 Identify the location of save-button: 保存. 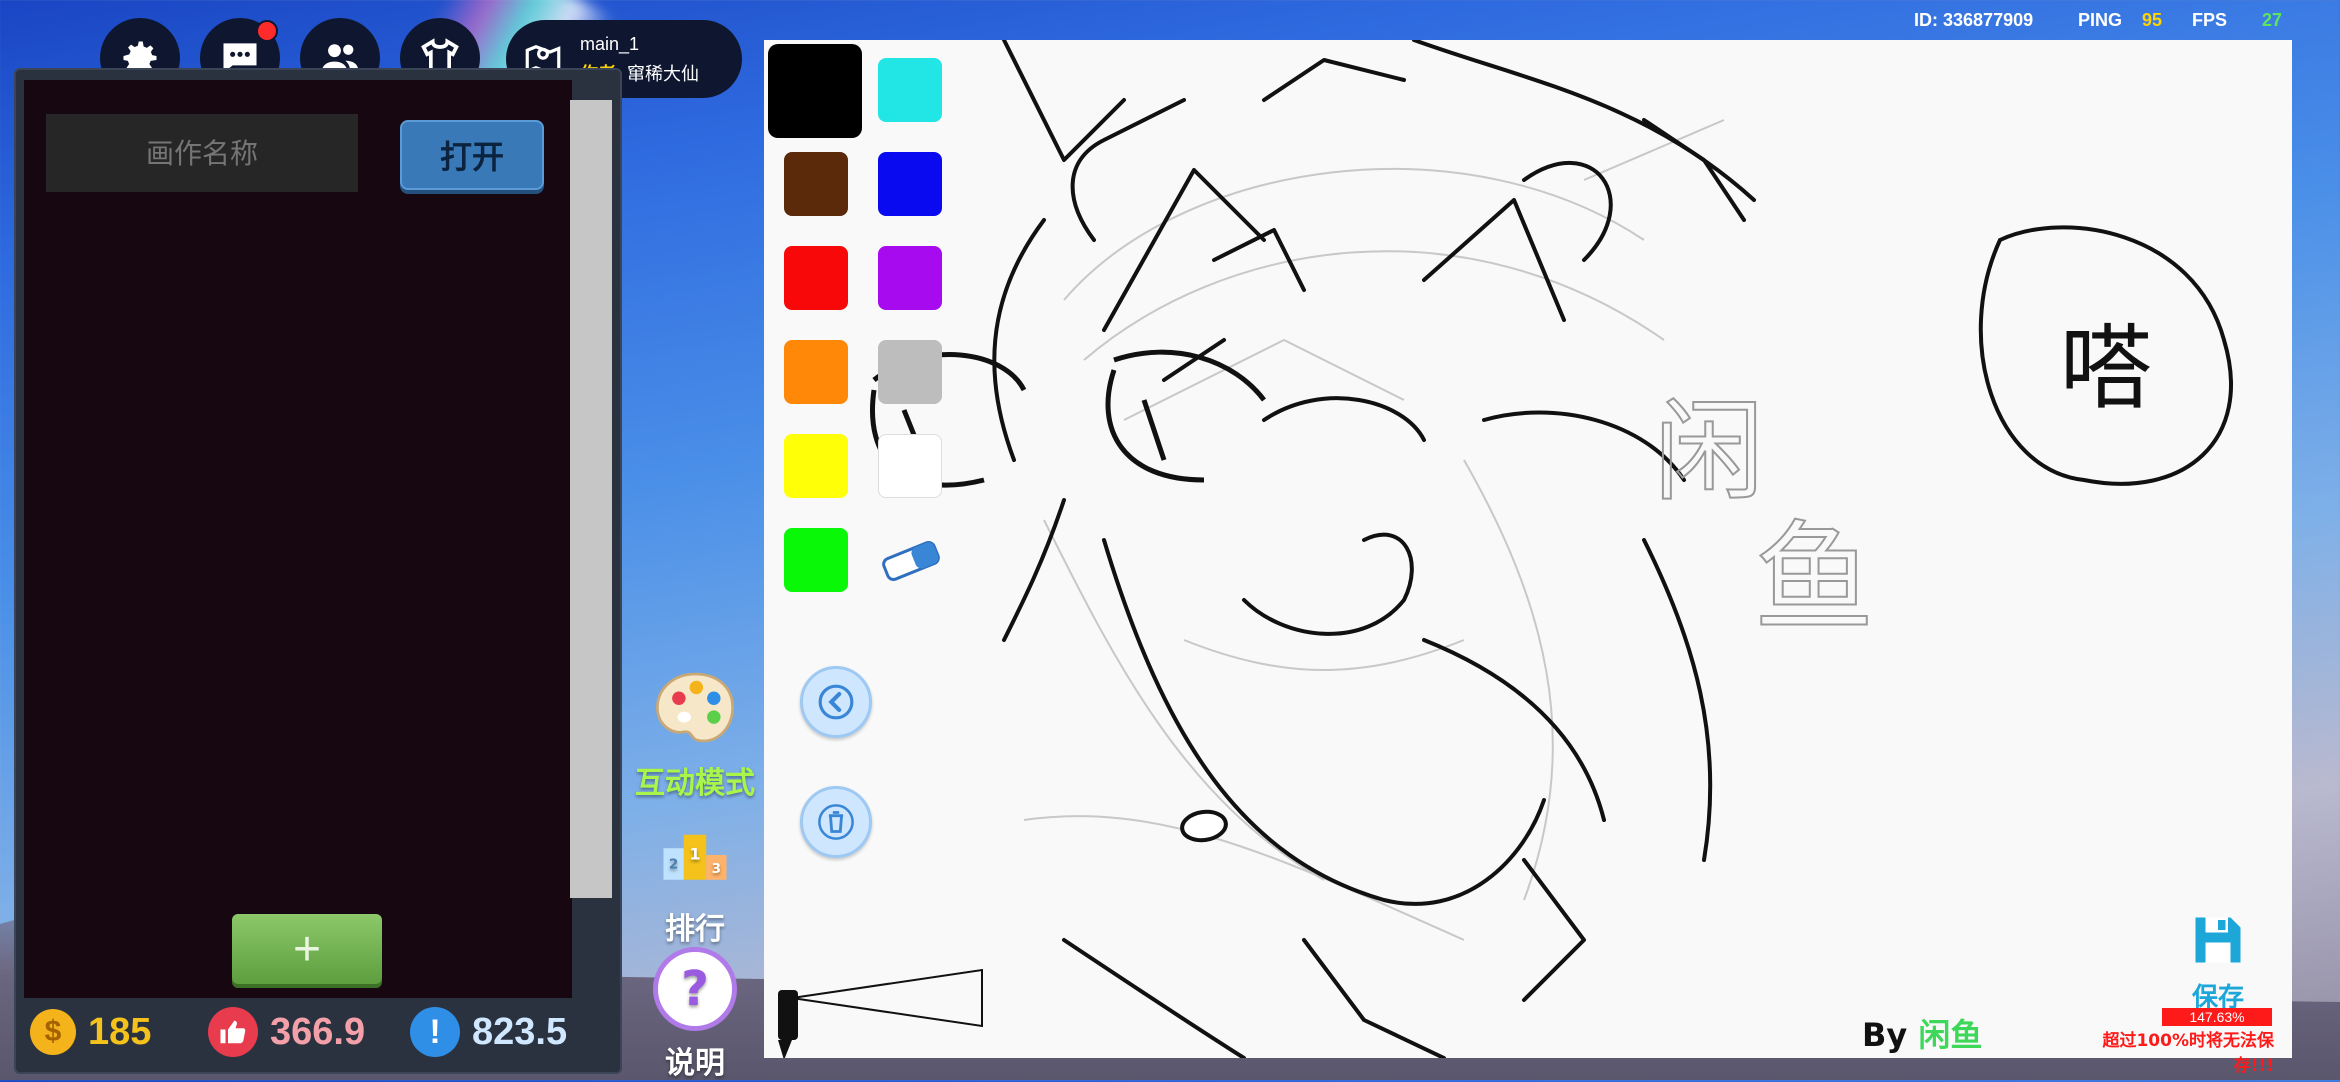
(2218, 962).